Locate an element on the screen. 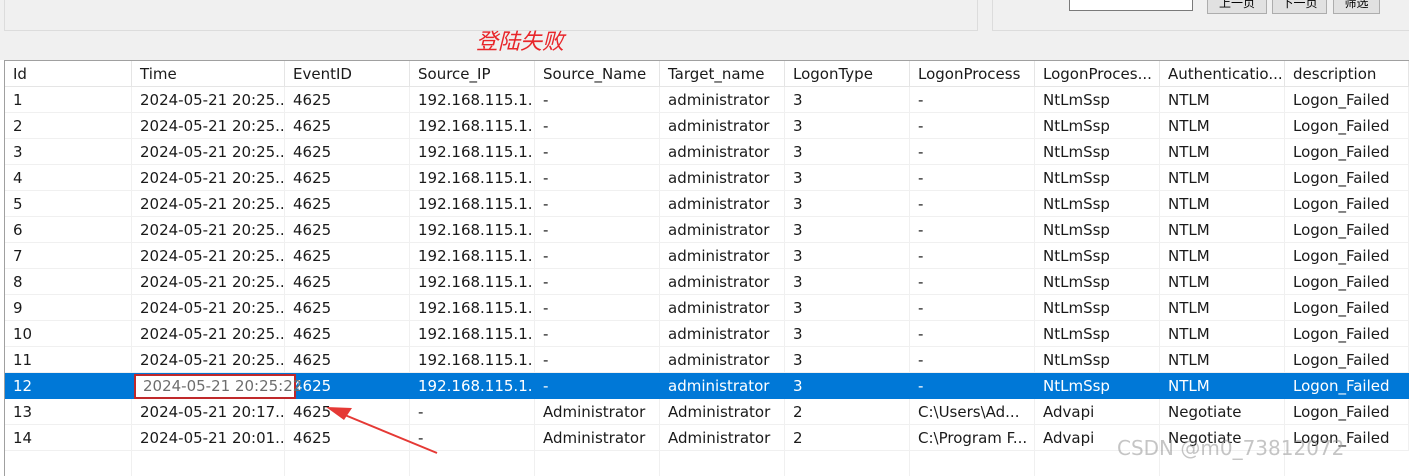  column-header-logon-process: LogonProcess is located at coordinates (972, 74).